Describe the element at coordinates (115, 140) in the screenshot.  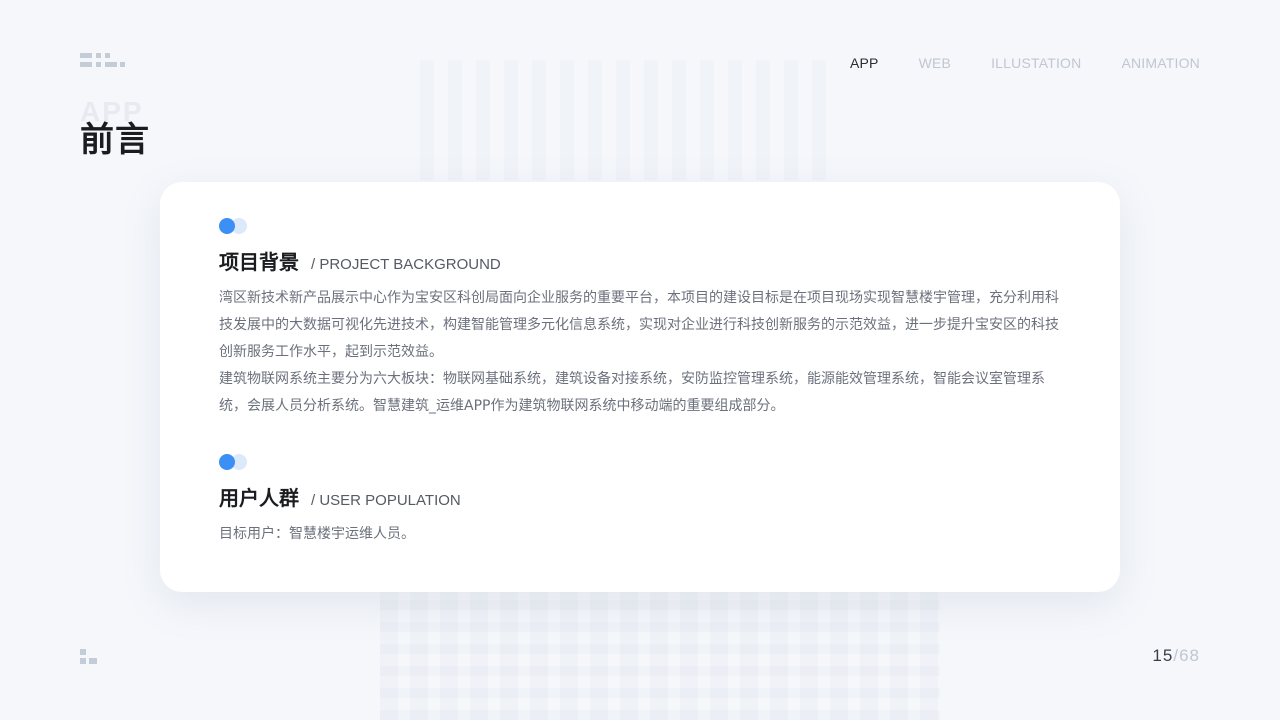
I see `page-title: 前言` at that location.